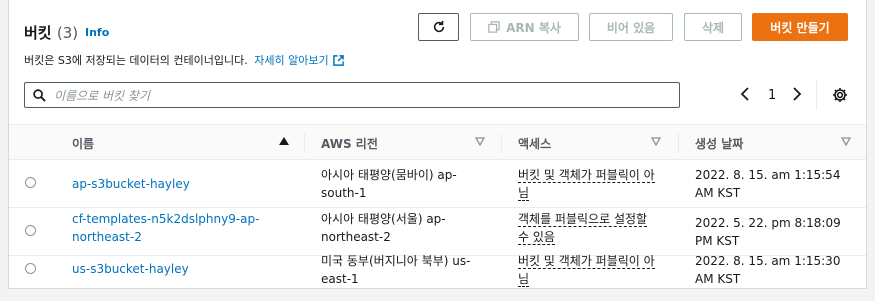 The width and height of the screenshot is (875, 301). I want to click on column-created: 생성 날짜, so click(719, 143).